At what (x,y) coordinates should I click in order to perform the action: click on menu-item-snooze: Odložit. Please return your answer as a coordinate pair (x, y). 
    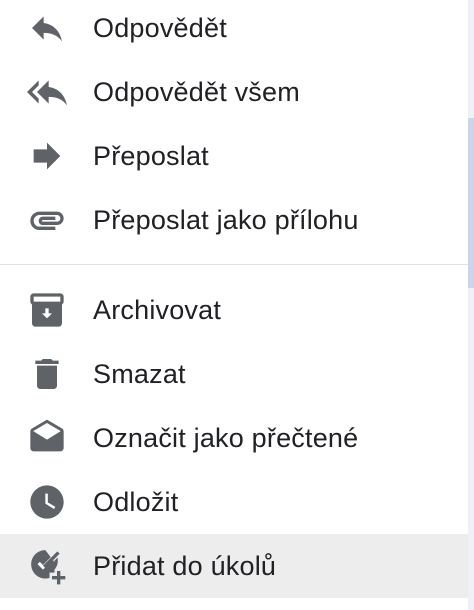
    Looking at the image, I should click on (234, 502).